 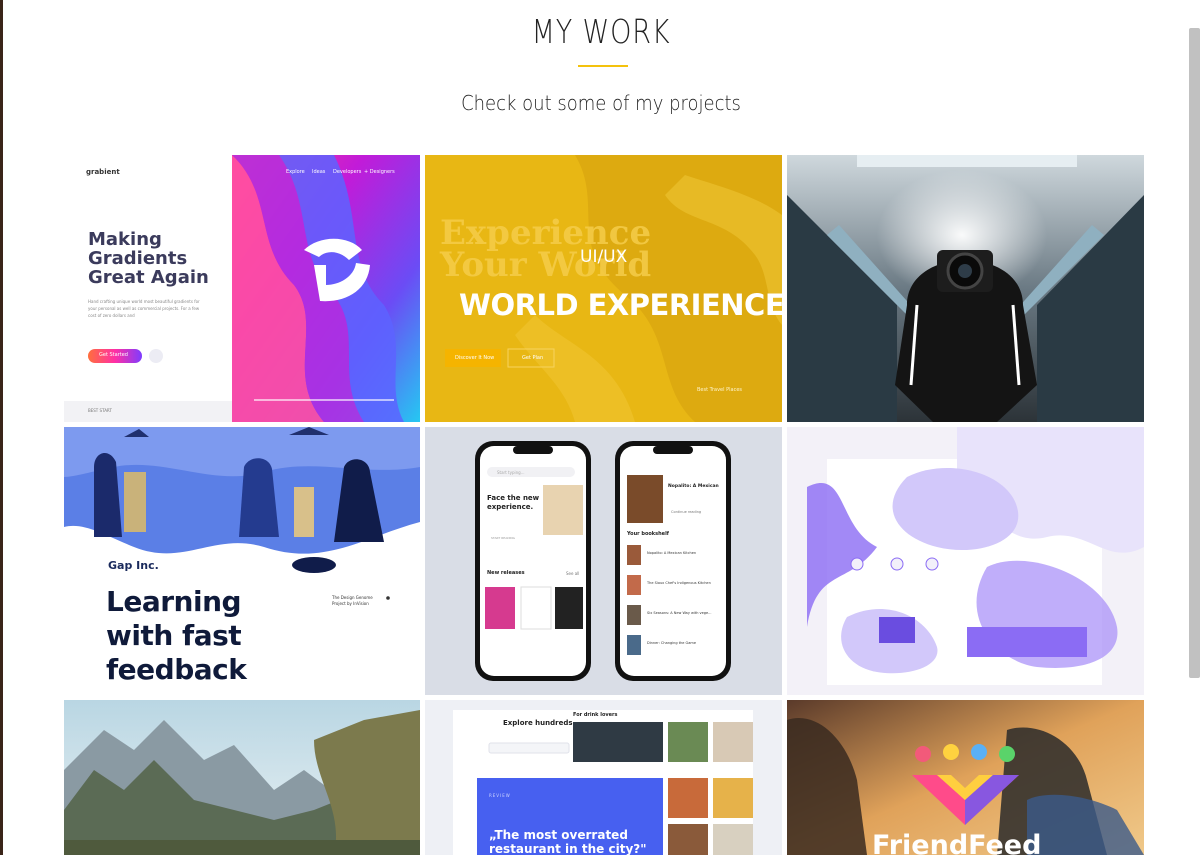 What do you see at coordinates (1194, 353) in the screenshot?
I see `scrollbar-thumb` at bounding box center [1194, 353].